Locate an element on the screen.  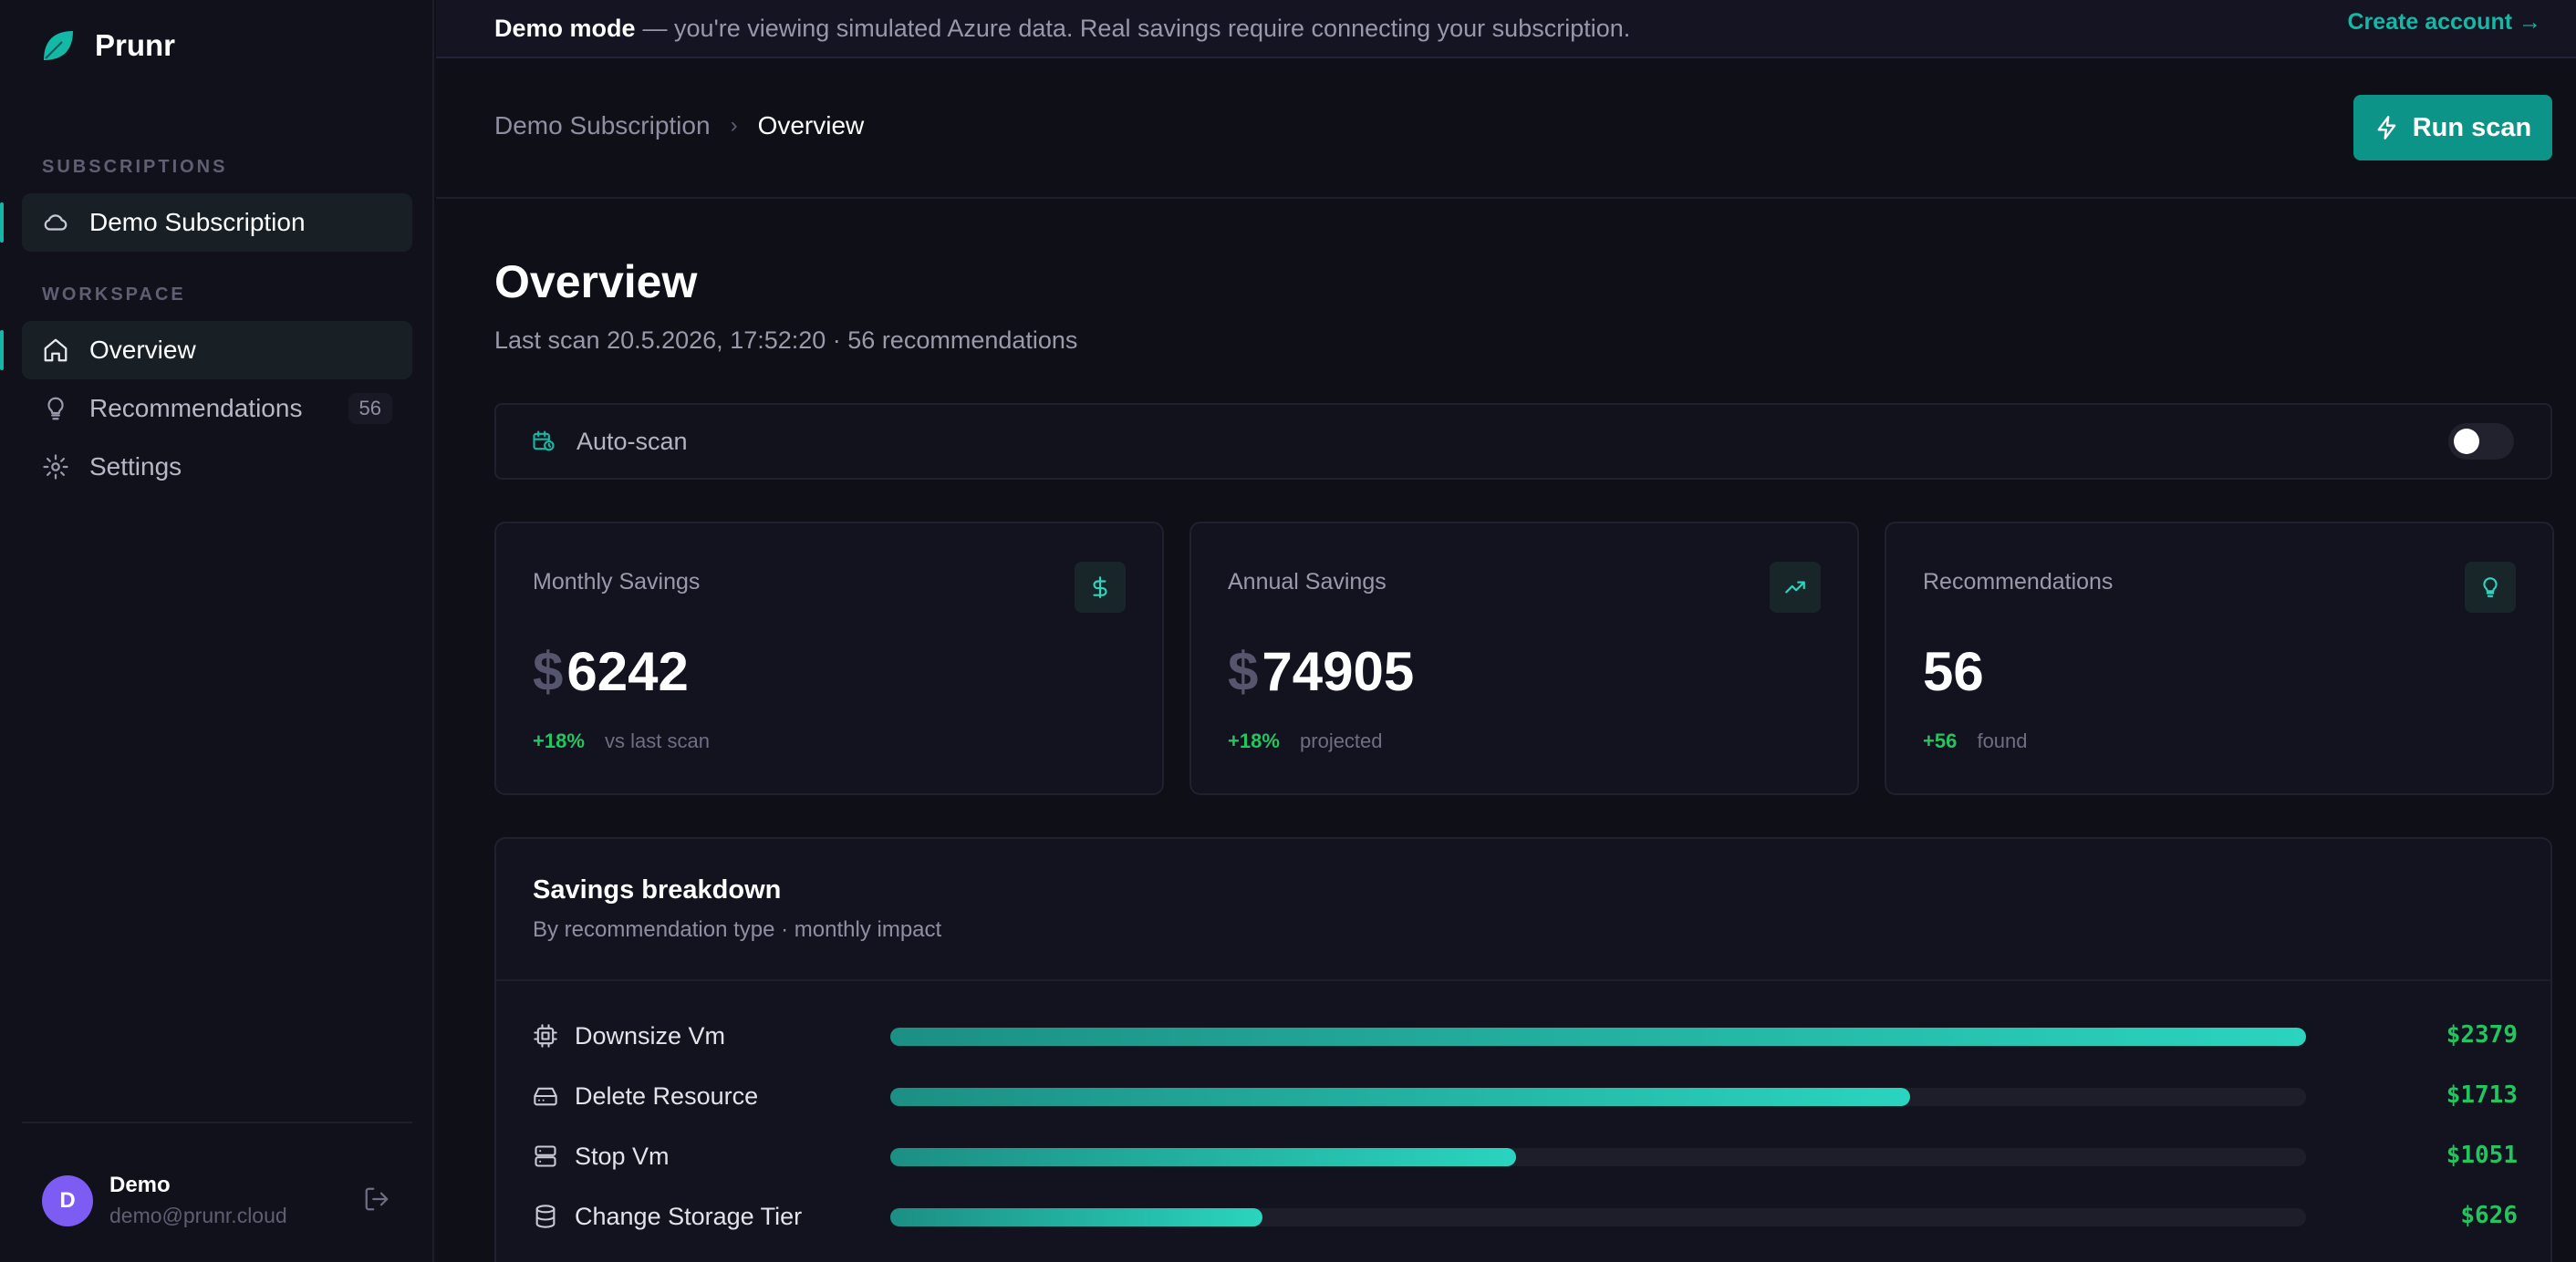
breakdown-row-label: Change Storage Tier is located at coordinates (667, 1216).